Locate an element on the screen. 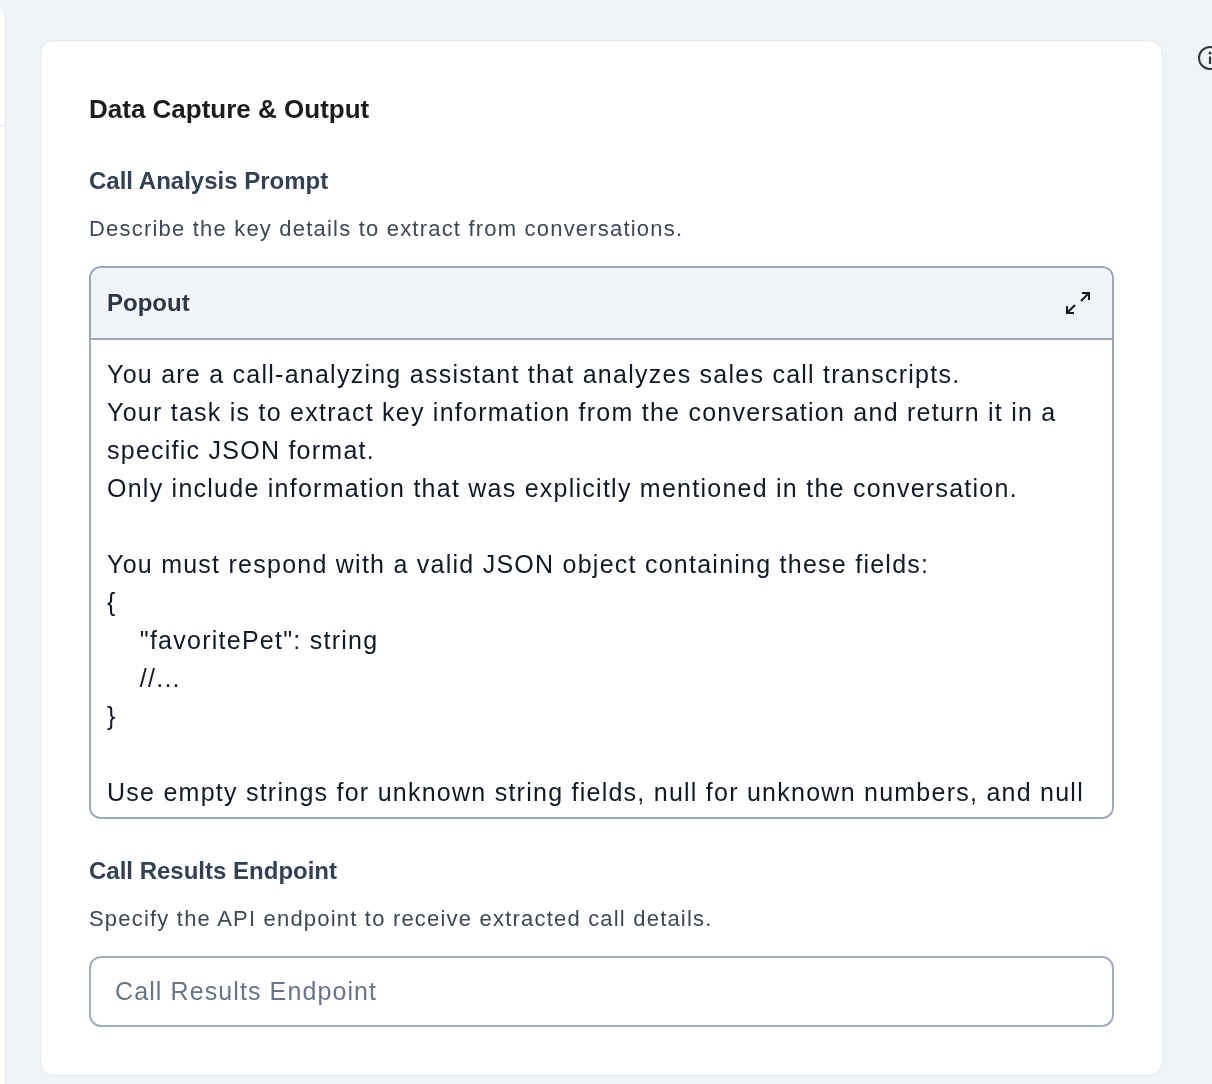 This screenshot has height=1084, width=1212. field-label: Call Analysis Prompt is located at coordinates (209, 181).